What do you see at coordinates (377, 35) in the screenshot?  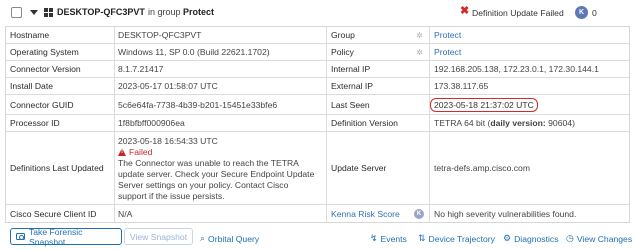 I see `group-label: Group ✲` at bounding box center [377, 35].